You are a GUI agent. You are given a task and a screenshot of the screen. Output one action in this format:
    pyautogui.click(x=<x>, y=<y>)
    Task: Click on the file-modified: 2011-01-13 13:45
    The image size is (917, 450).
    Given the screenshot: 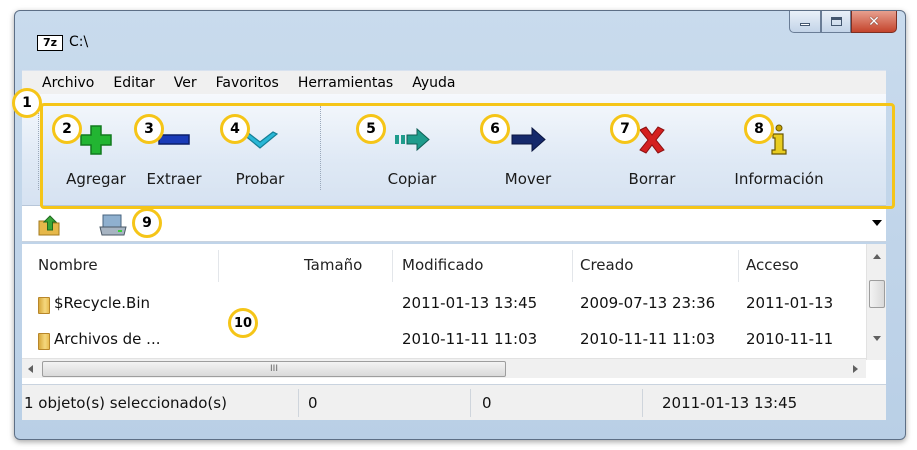 What is the action you would take?
    pyautogui.click(x=470, y=303)
    